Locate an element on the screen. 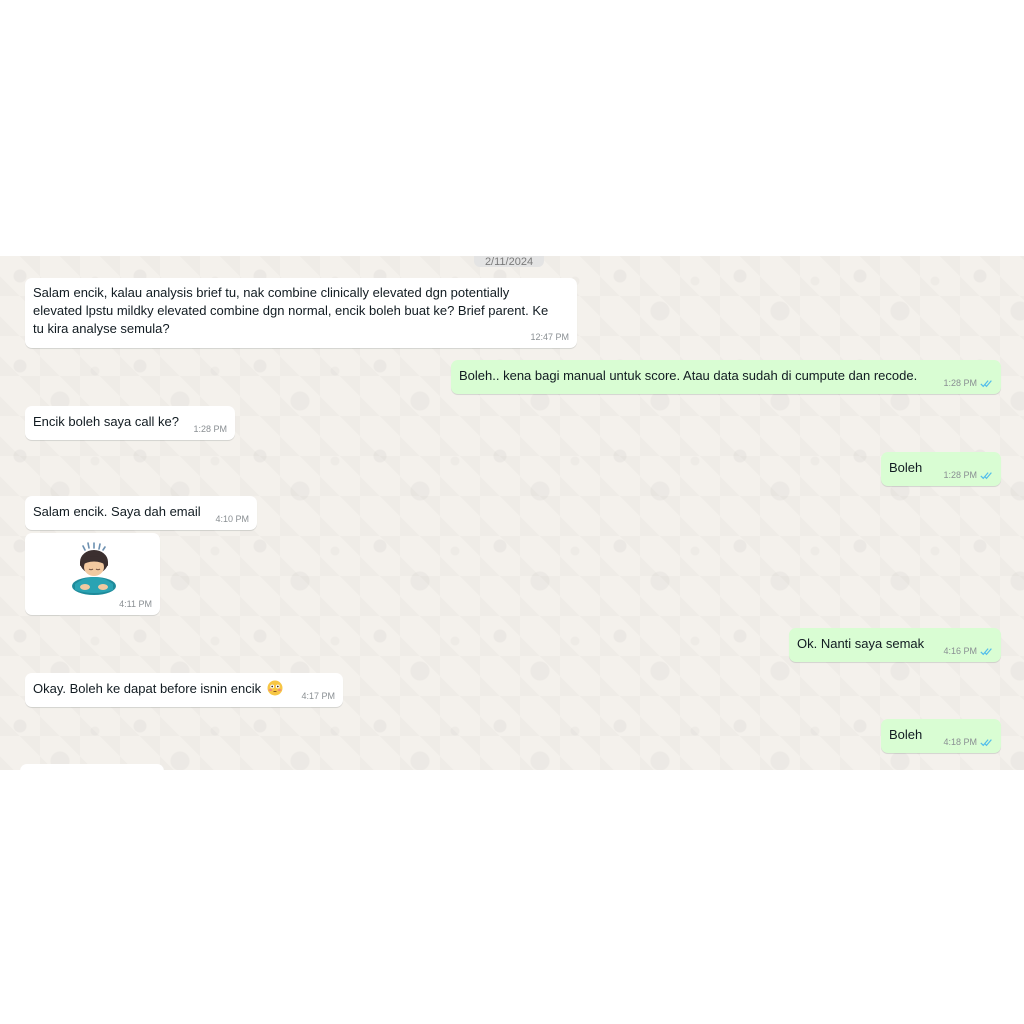 Image resolution: width=1024 pixels, height=1024 pixels. message-text: Encik boleh saya call ke? is located at coordinates (106, 421).